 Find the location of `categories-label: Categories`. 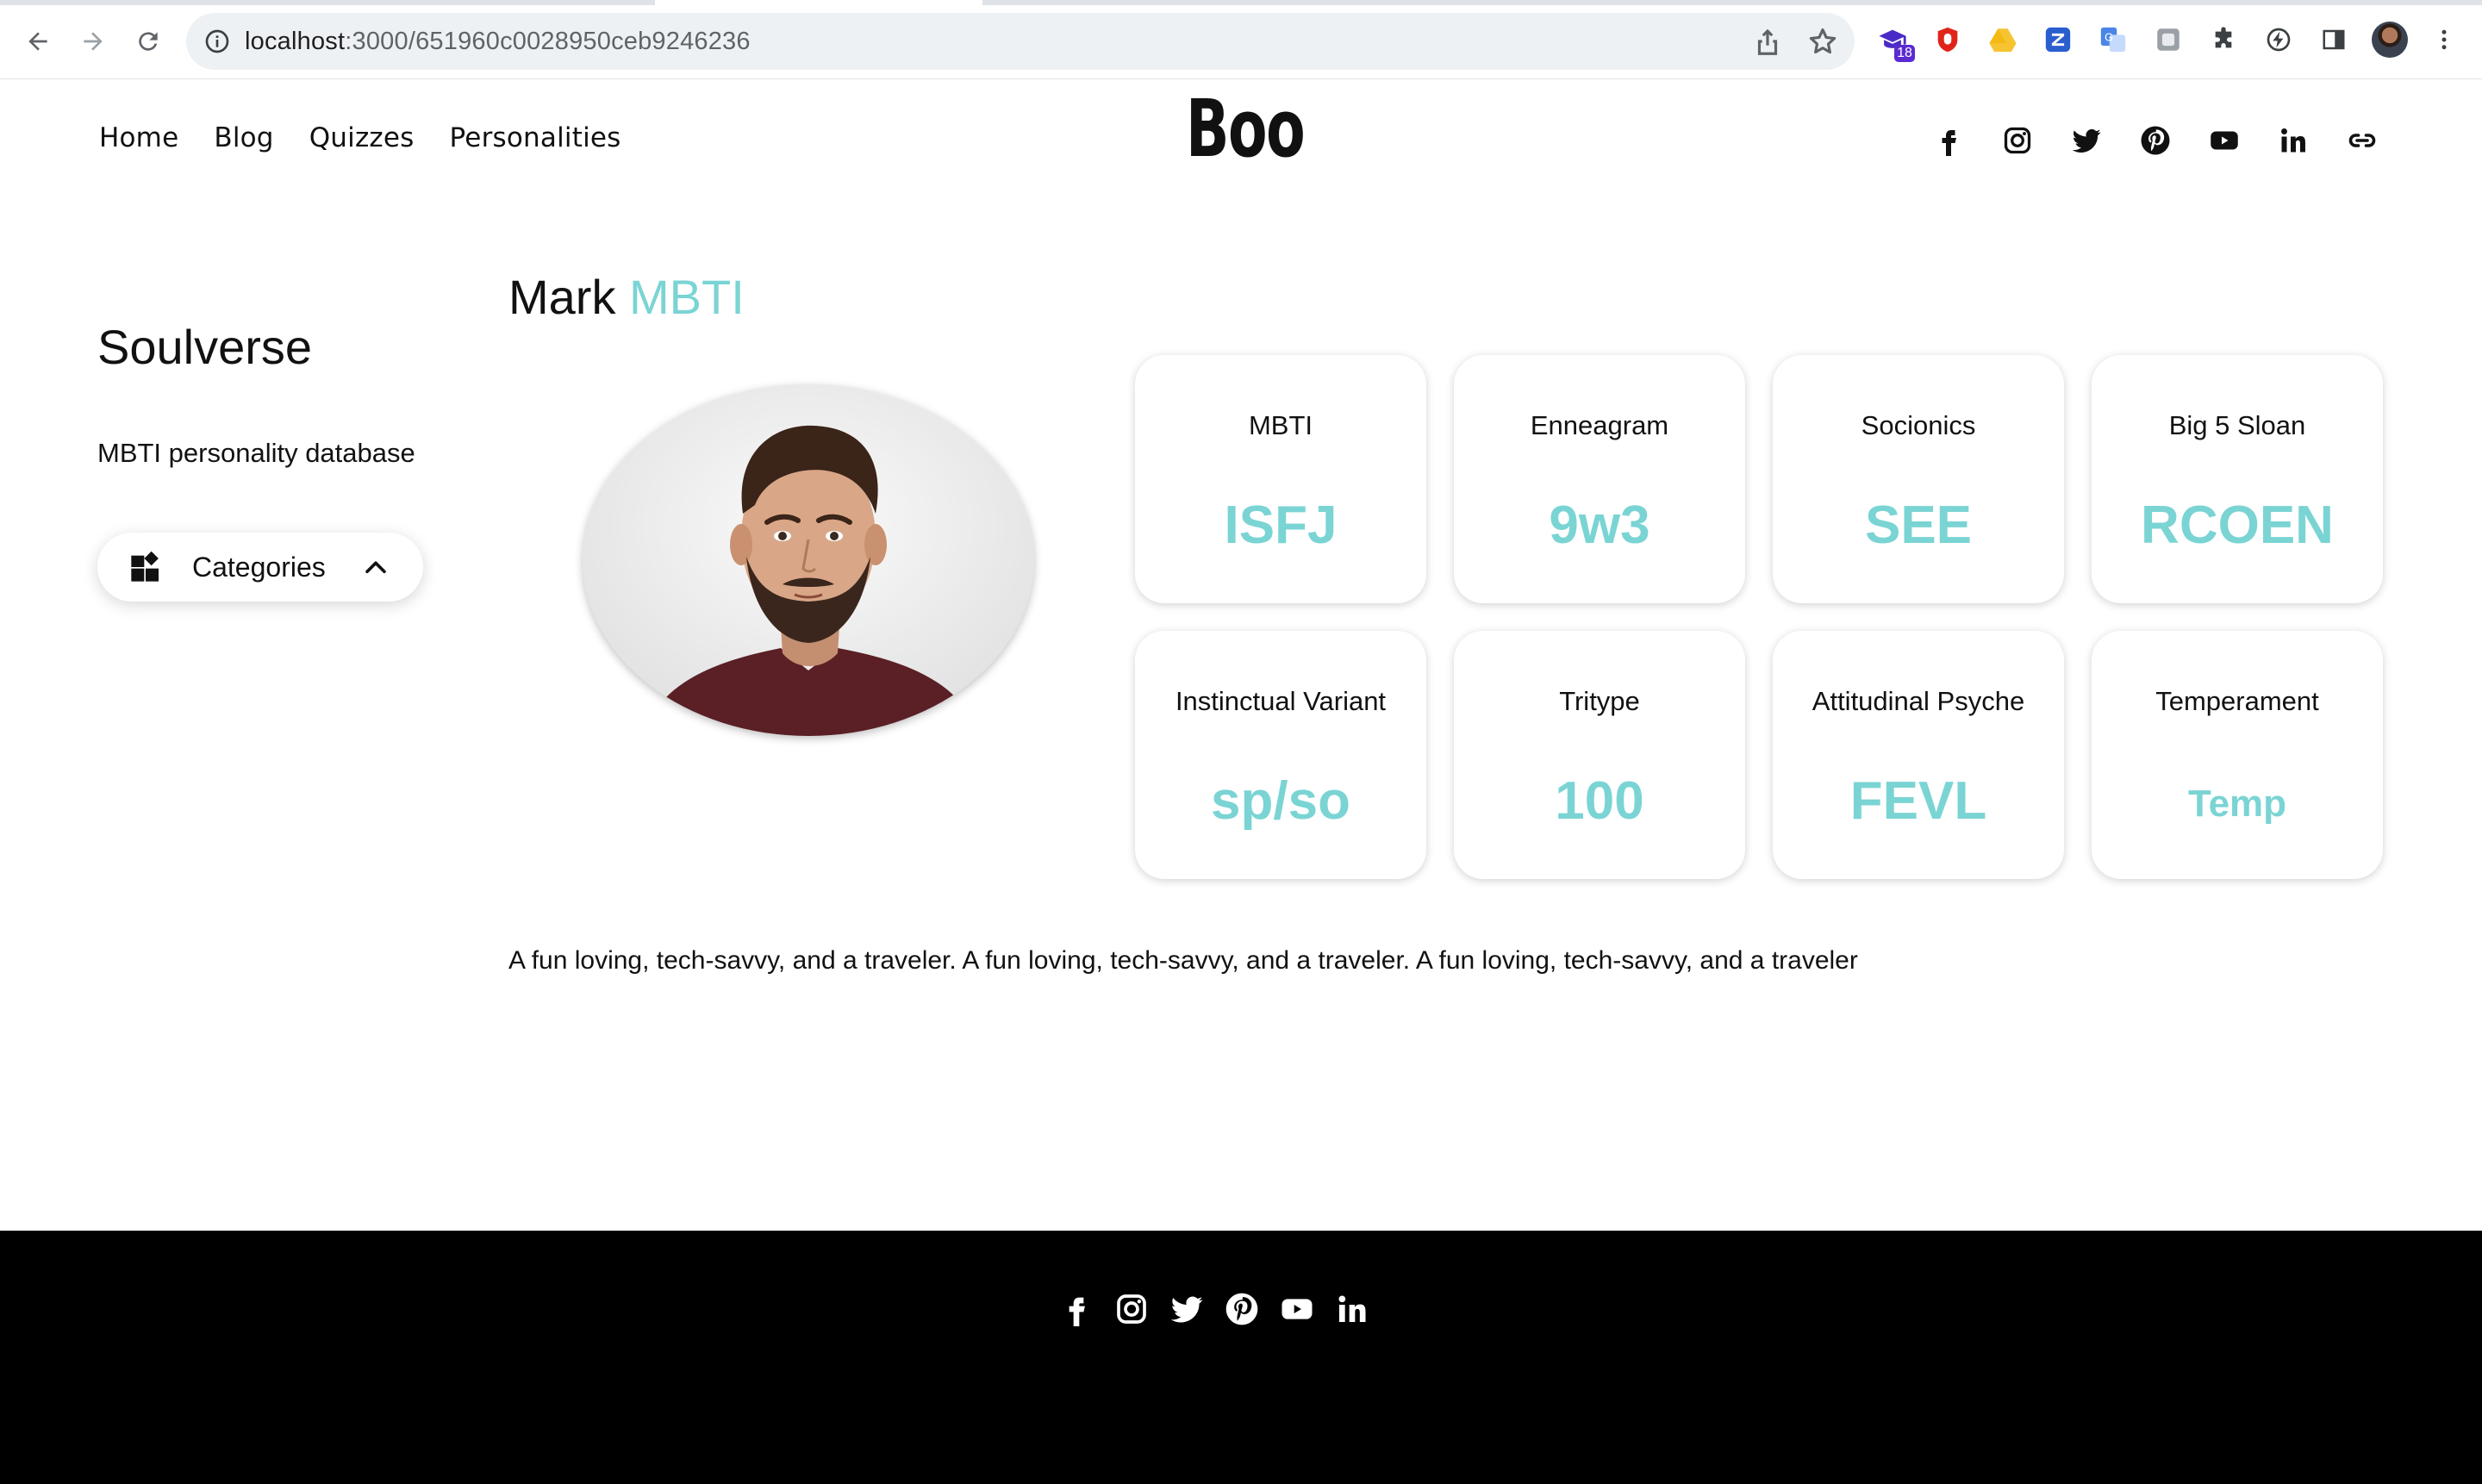

categories-label: Categories is located at coordinates (259, 568).